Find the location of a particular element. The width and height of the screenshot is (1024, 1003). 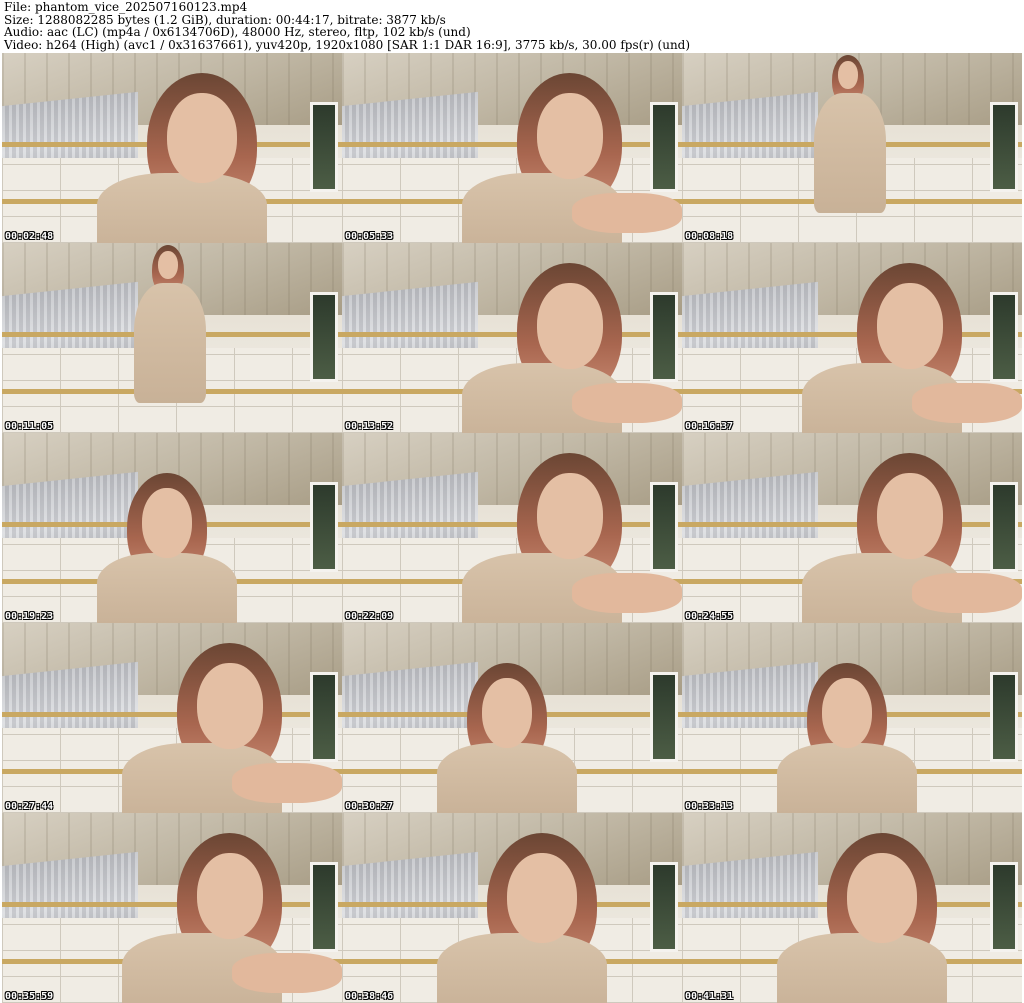

thumbnail-timestamp: 00:05:33 is located at coordinates (369, 236).